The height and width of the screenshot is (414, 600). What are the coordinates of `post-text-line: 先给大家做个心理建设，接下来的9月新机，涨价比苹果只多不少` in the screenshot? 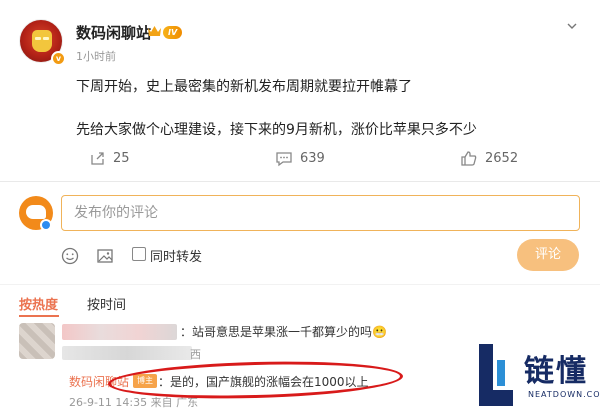 It's located at (276, 130).